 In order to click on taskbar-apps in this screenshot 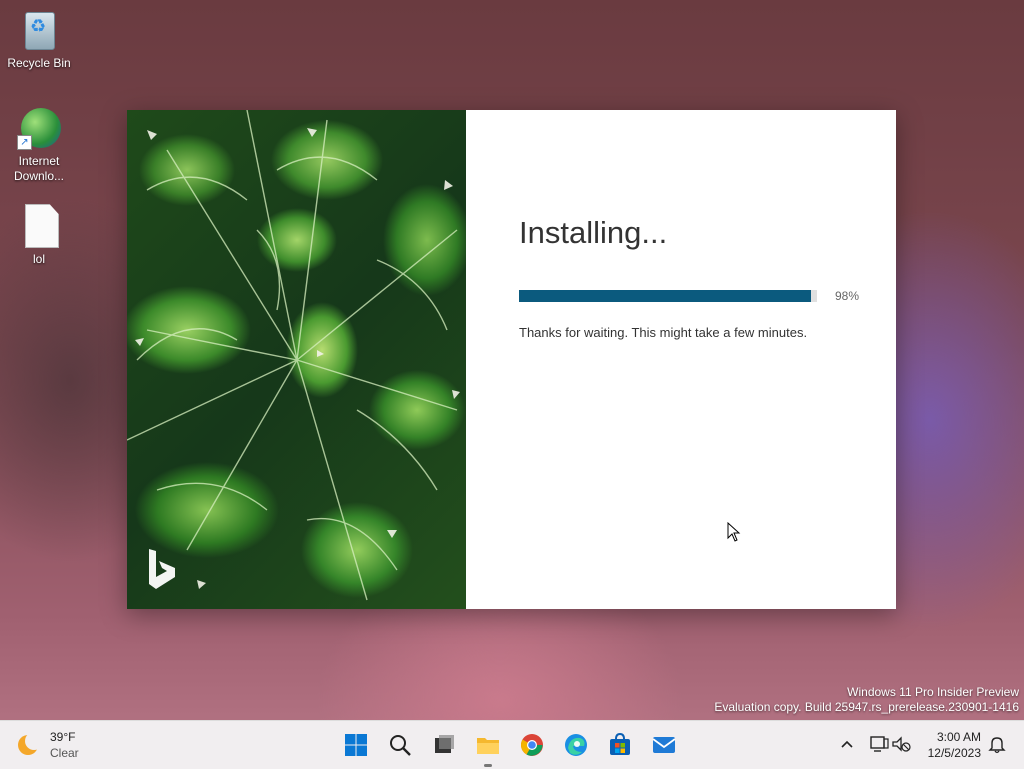, I will do `click(510, 748)`.